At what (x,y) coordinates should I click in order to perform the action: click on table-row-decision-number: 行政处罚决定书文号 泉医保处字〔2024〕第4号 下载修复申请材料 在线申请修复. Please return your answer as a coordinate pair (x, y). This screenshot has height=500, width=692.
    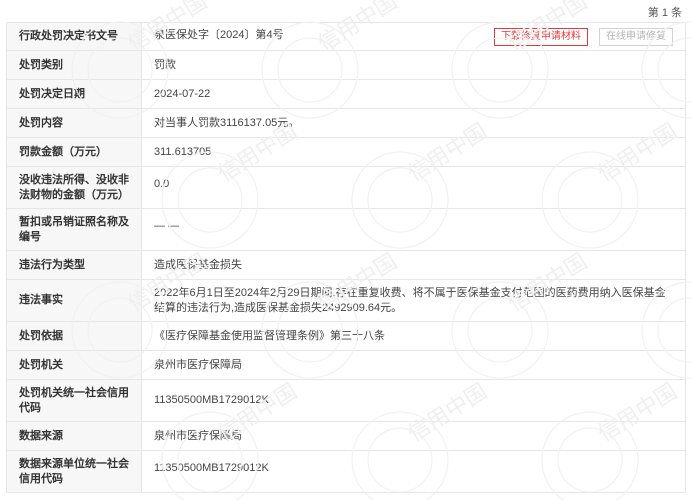
    Looking at the image, I should click on (346, 36).